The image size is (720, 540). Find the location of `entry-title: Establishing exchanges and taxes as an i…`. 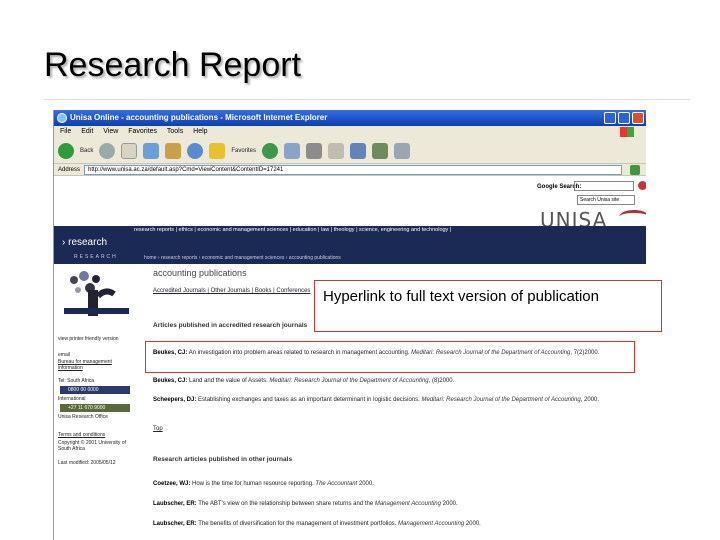

entry-title: Establishing exchanges and taxes as an i… is located at coordinates (308, 400).